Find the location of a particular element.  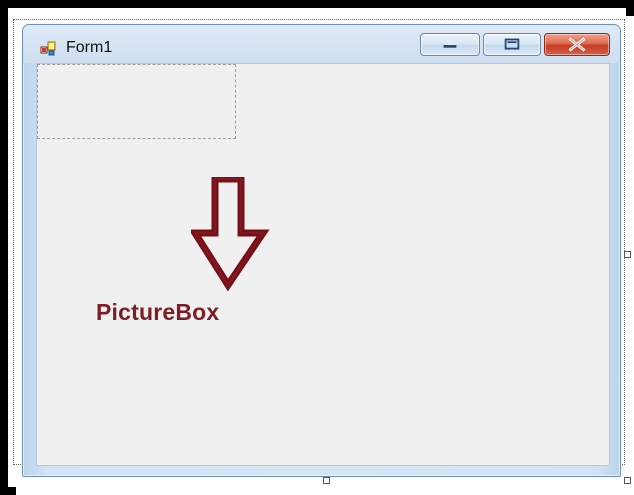

resize-handle-bottom is located at coordinates (326, 480).